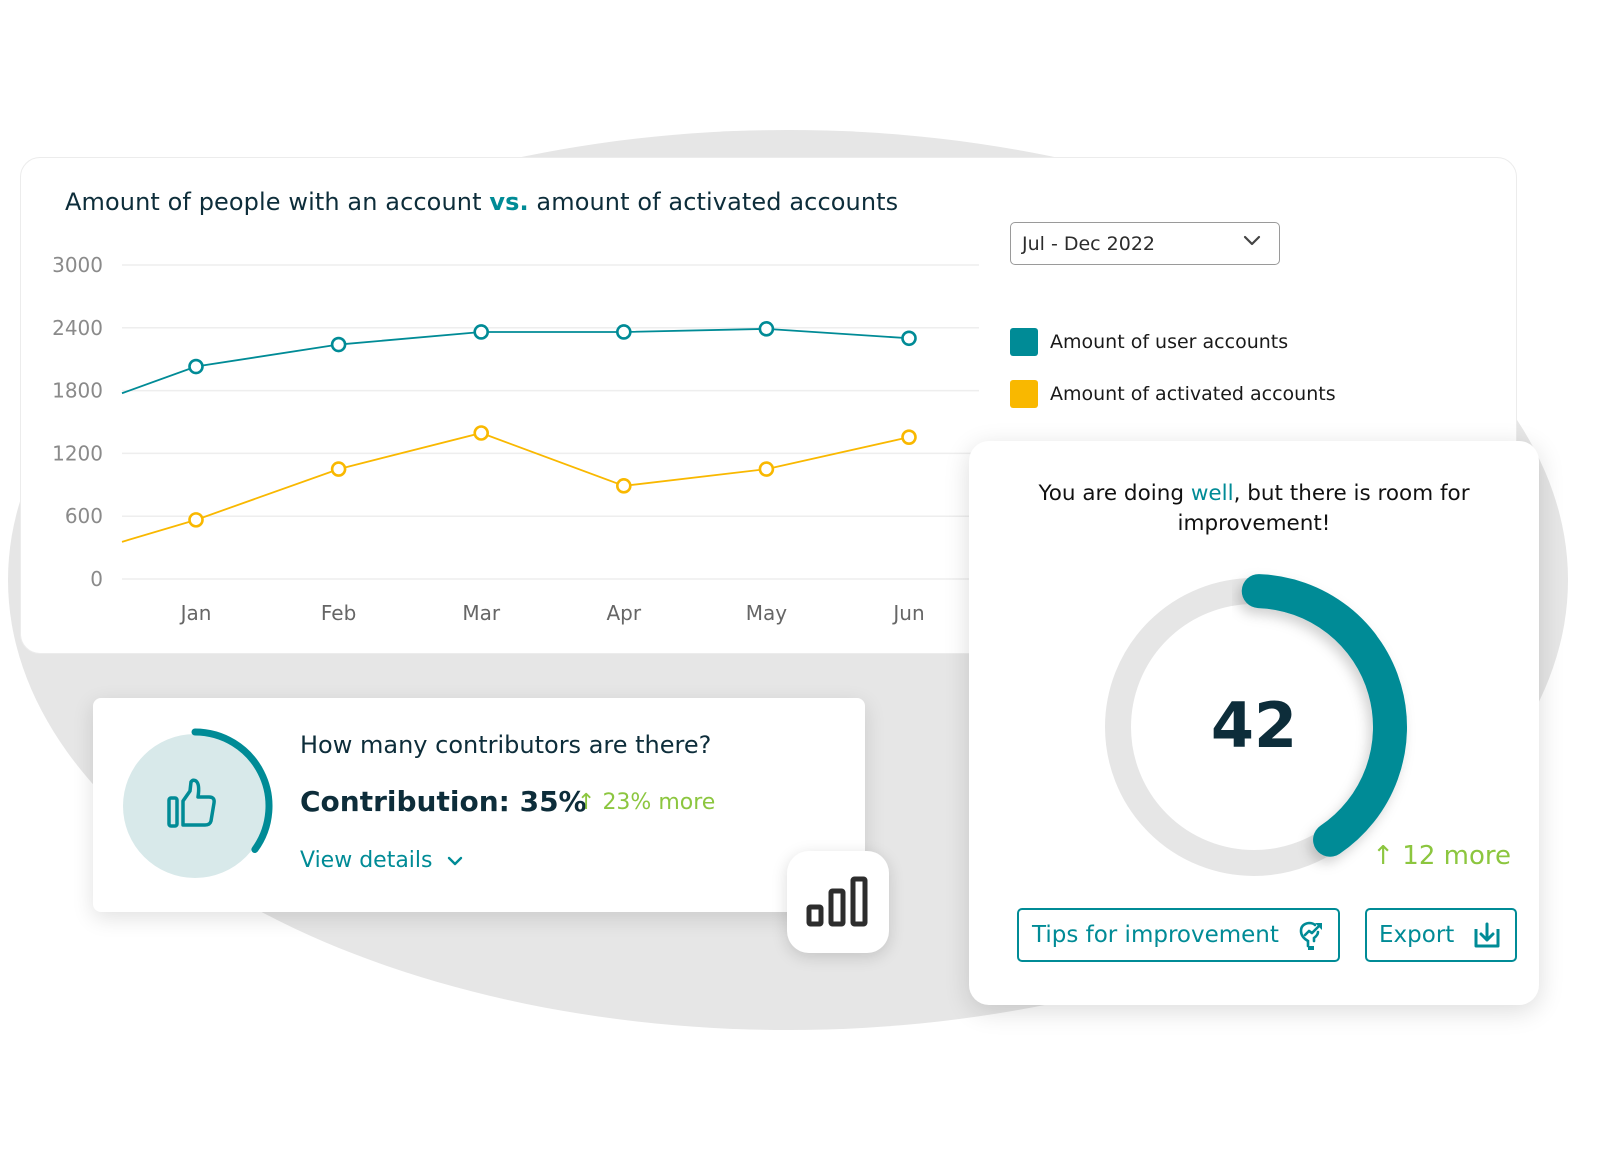 This screenshot has width=1600, height=1152. What do you see at coordinates (1089, 244) in the screenshot?
I see `period-select-value: Jul - Dec 2022` at bounding box center [1089, 244].